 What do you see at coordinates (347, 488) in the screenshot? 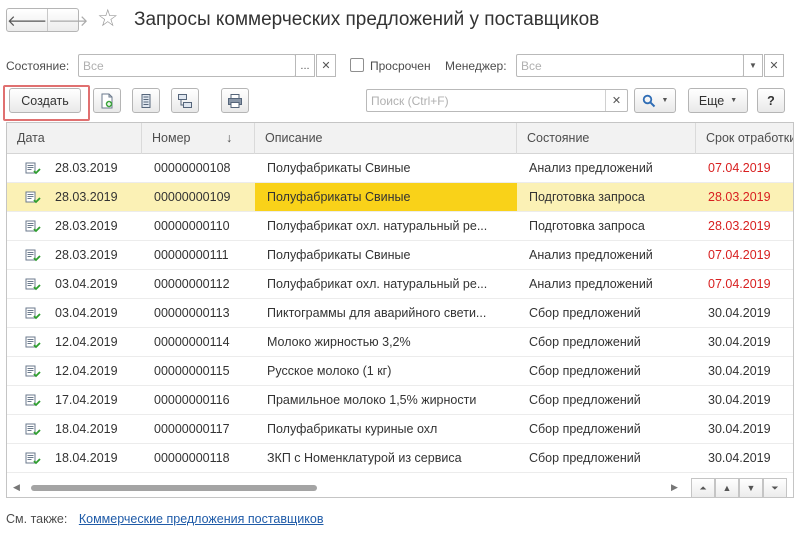
I see `horizontal-scrollbar: ◀ ▶` at bounding box center [347, 488].